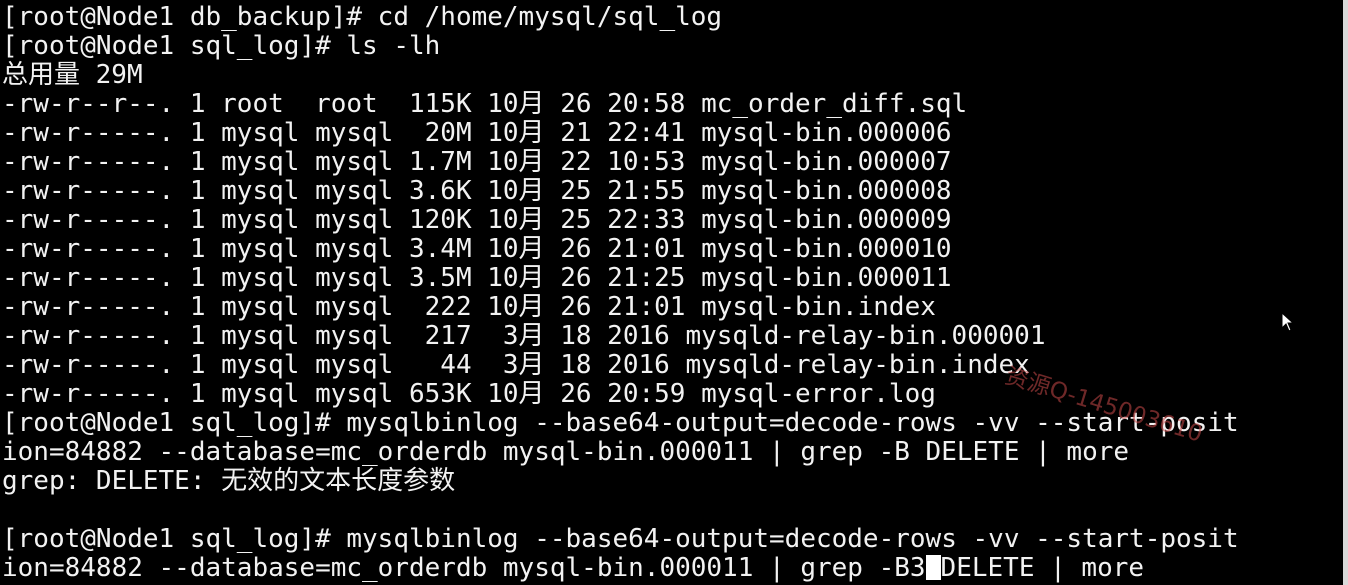 The width and height of the screenshot is (1348, 585). Describe the element at coordinates (221, 46) in the screenshot. I see `terminal-line: [root@Node1 sql_log]# ls -lh` at that location.